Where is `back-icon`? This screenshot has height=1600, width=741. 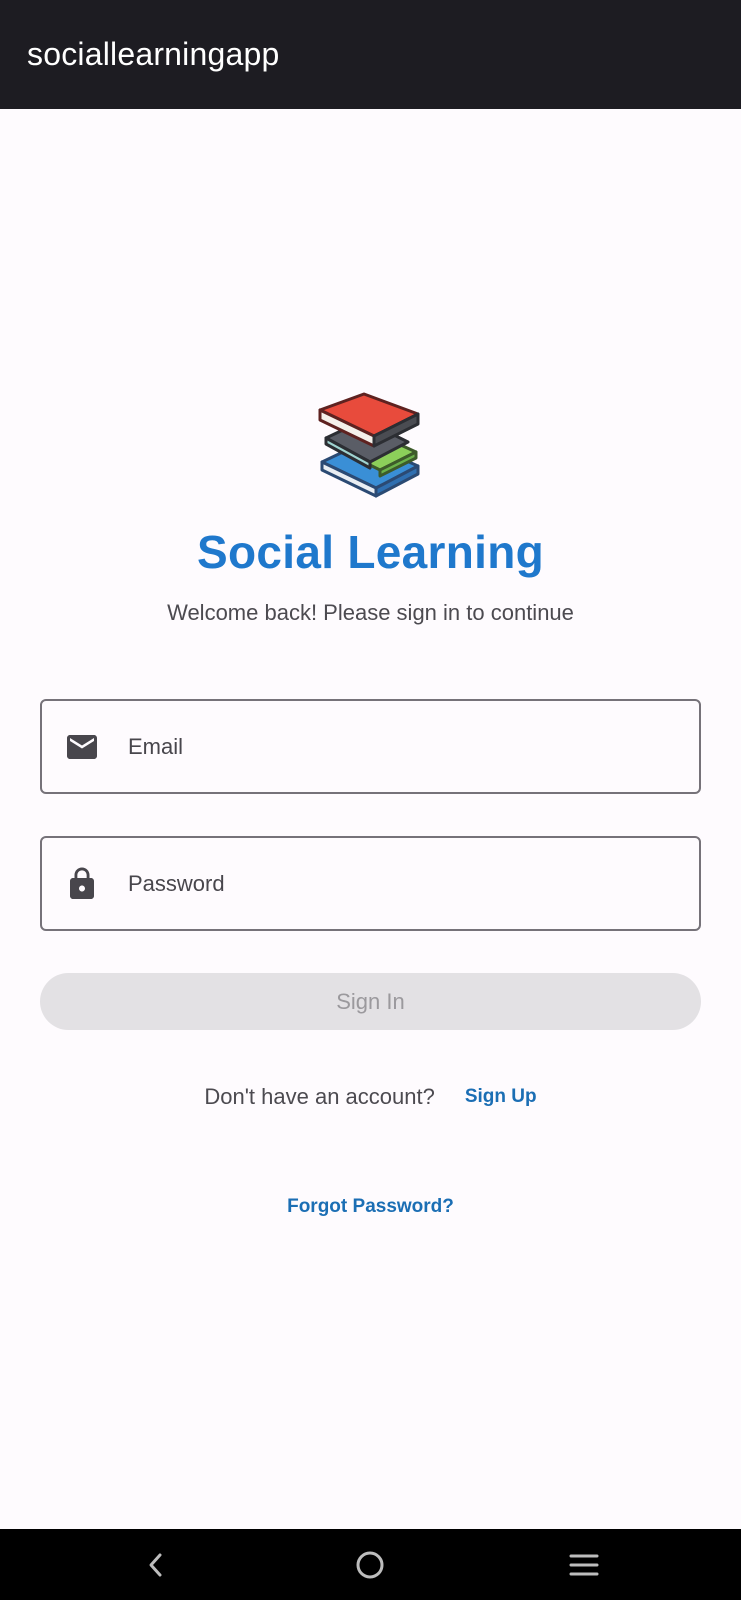
back-icon is located at coordinates (156, 1564).